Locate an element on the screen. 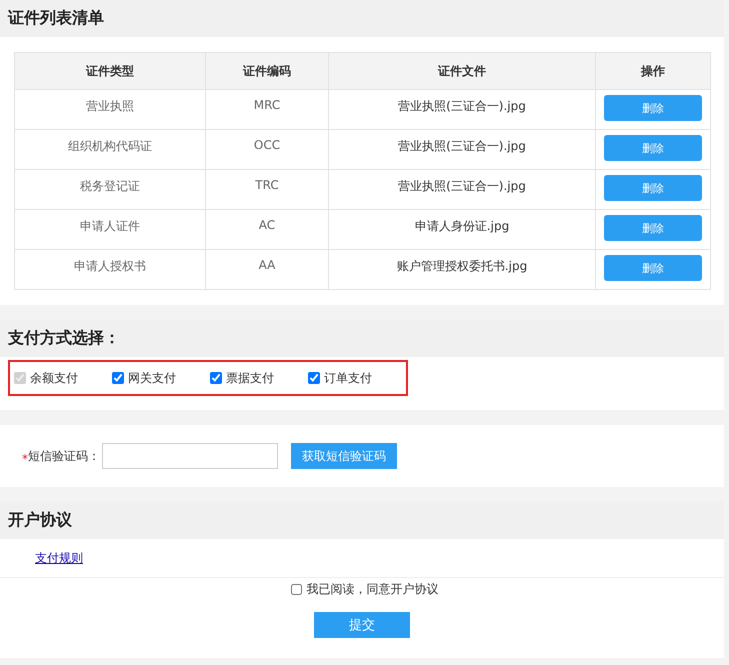 This screenshot has height=665, width=729. column-header: 证件文件 is located at coordinates (462, 71).